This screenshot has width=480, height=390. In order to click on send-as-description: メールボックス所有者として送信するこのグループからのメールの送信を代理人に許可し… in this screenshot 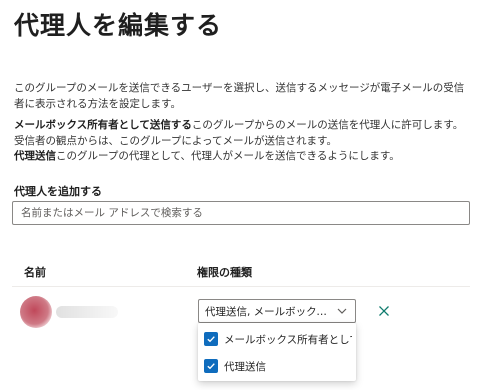, I will do `click(242, 133)`.